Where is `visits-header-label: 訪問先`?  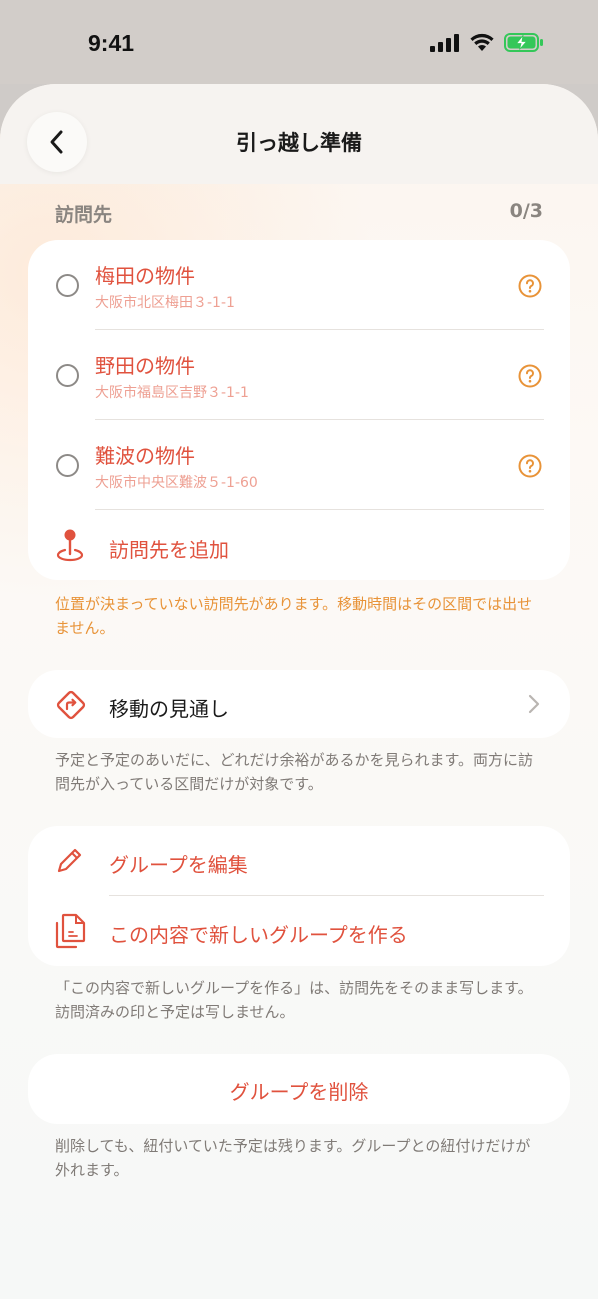
visits-header-label: 訪問先 is located at coordinates (84, 215).